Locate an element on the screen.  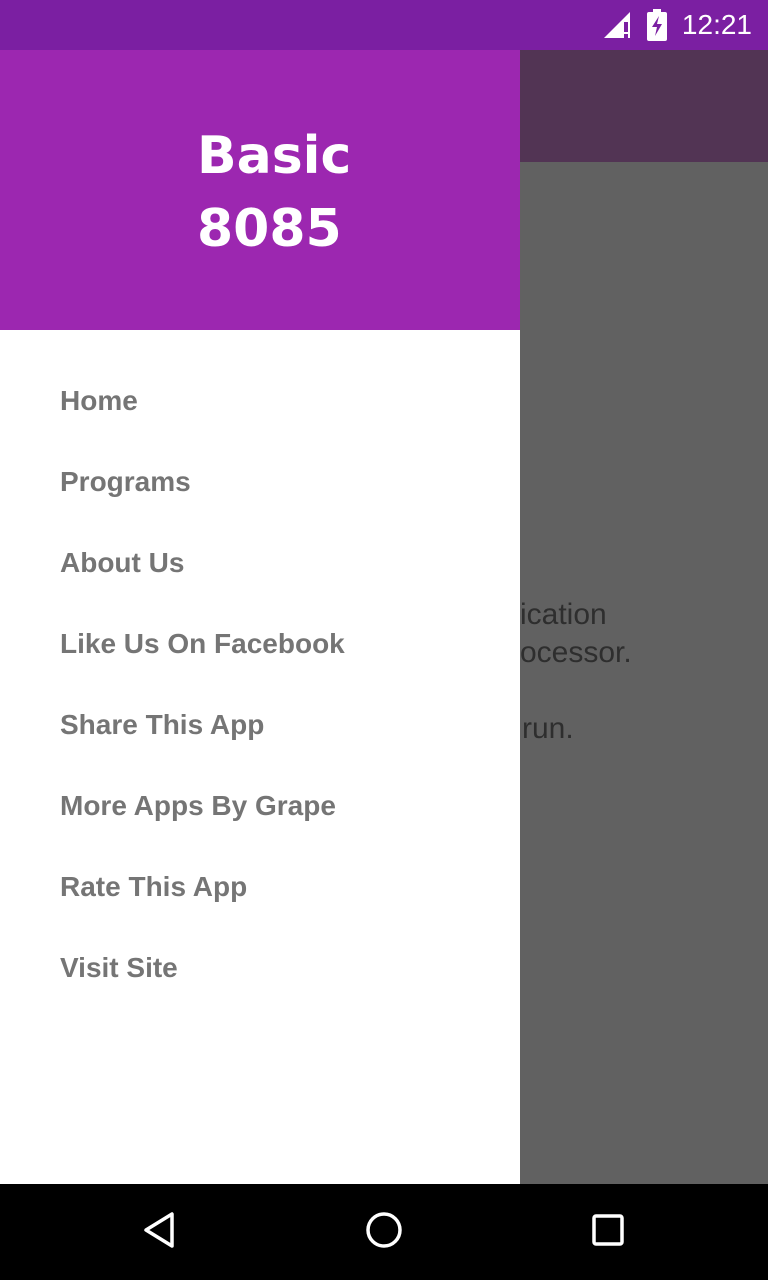
system-navigation-bar is located at coordinates (384, 1232).